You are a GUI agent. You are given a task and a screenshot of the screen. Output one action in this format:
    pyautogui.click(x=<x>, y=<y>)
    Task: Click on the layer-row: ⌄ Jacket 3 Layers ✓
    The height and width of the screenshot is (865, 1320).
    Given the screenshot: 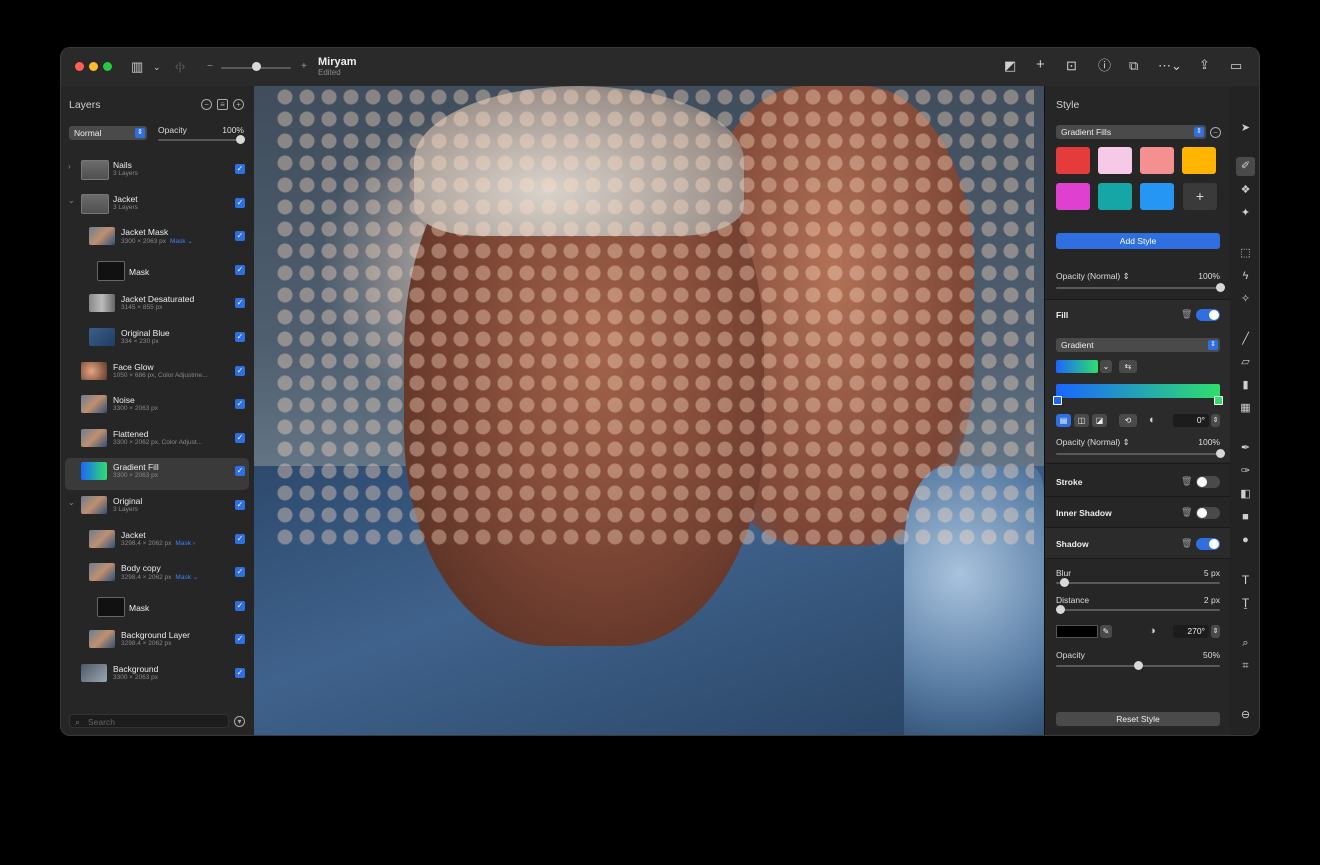 What is the action you would take?
    pyautogui.click(x=157, y=206)
    